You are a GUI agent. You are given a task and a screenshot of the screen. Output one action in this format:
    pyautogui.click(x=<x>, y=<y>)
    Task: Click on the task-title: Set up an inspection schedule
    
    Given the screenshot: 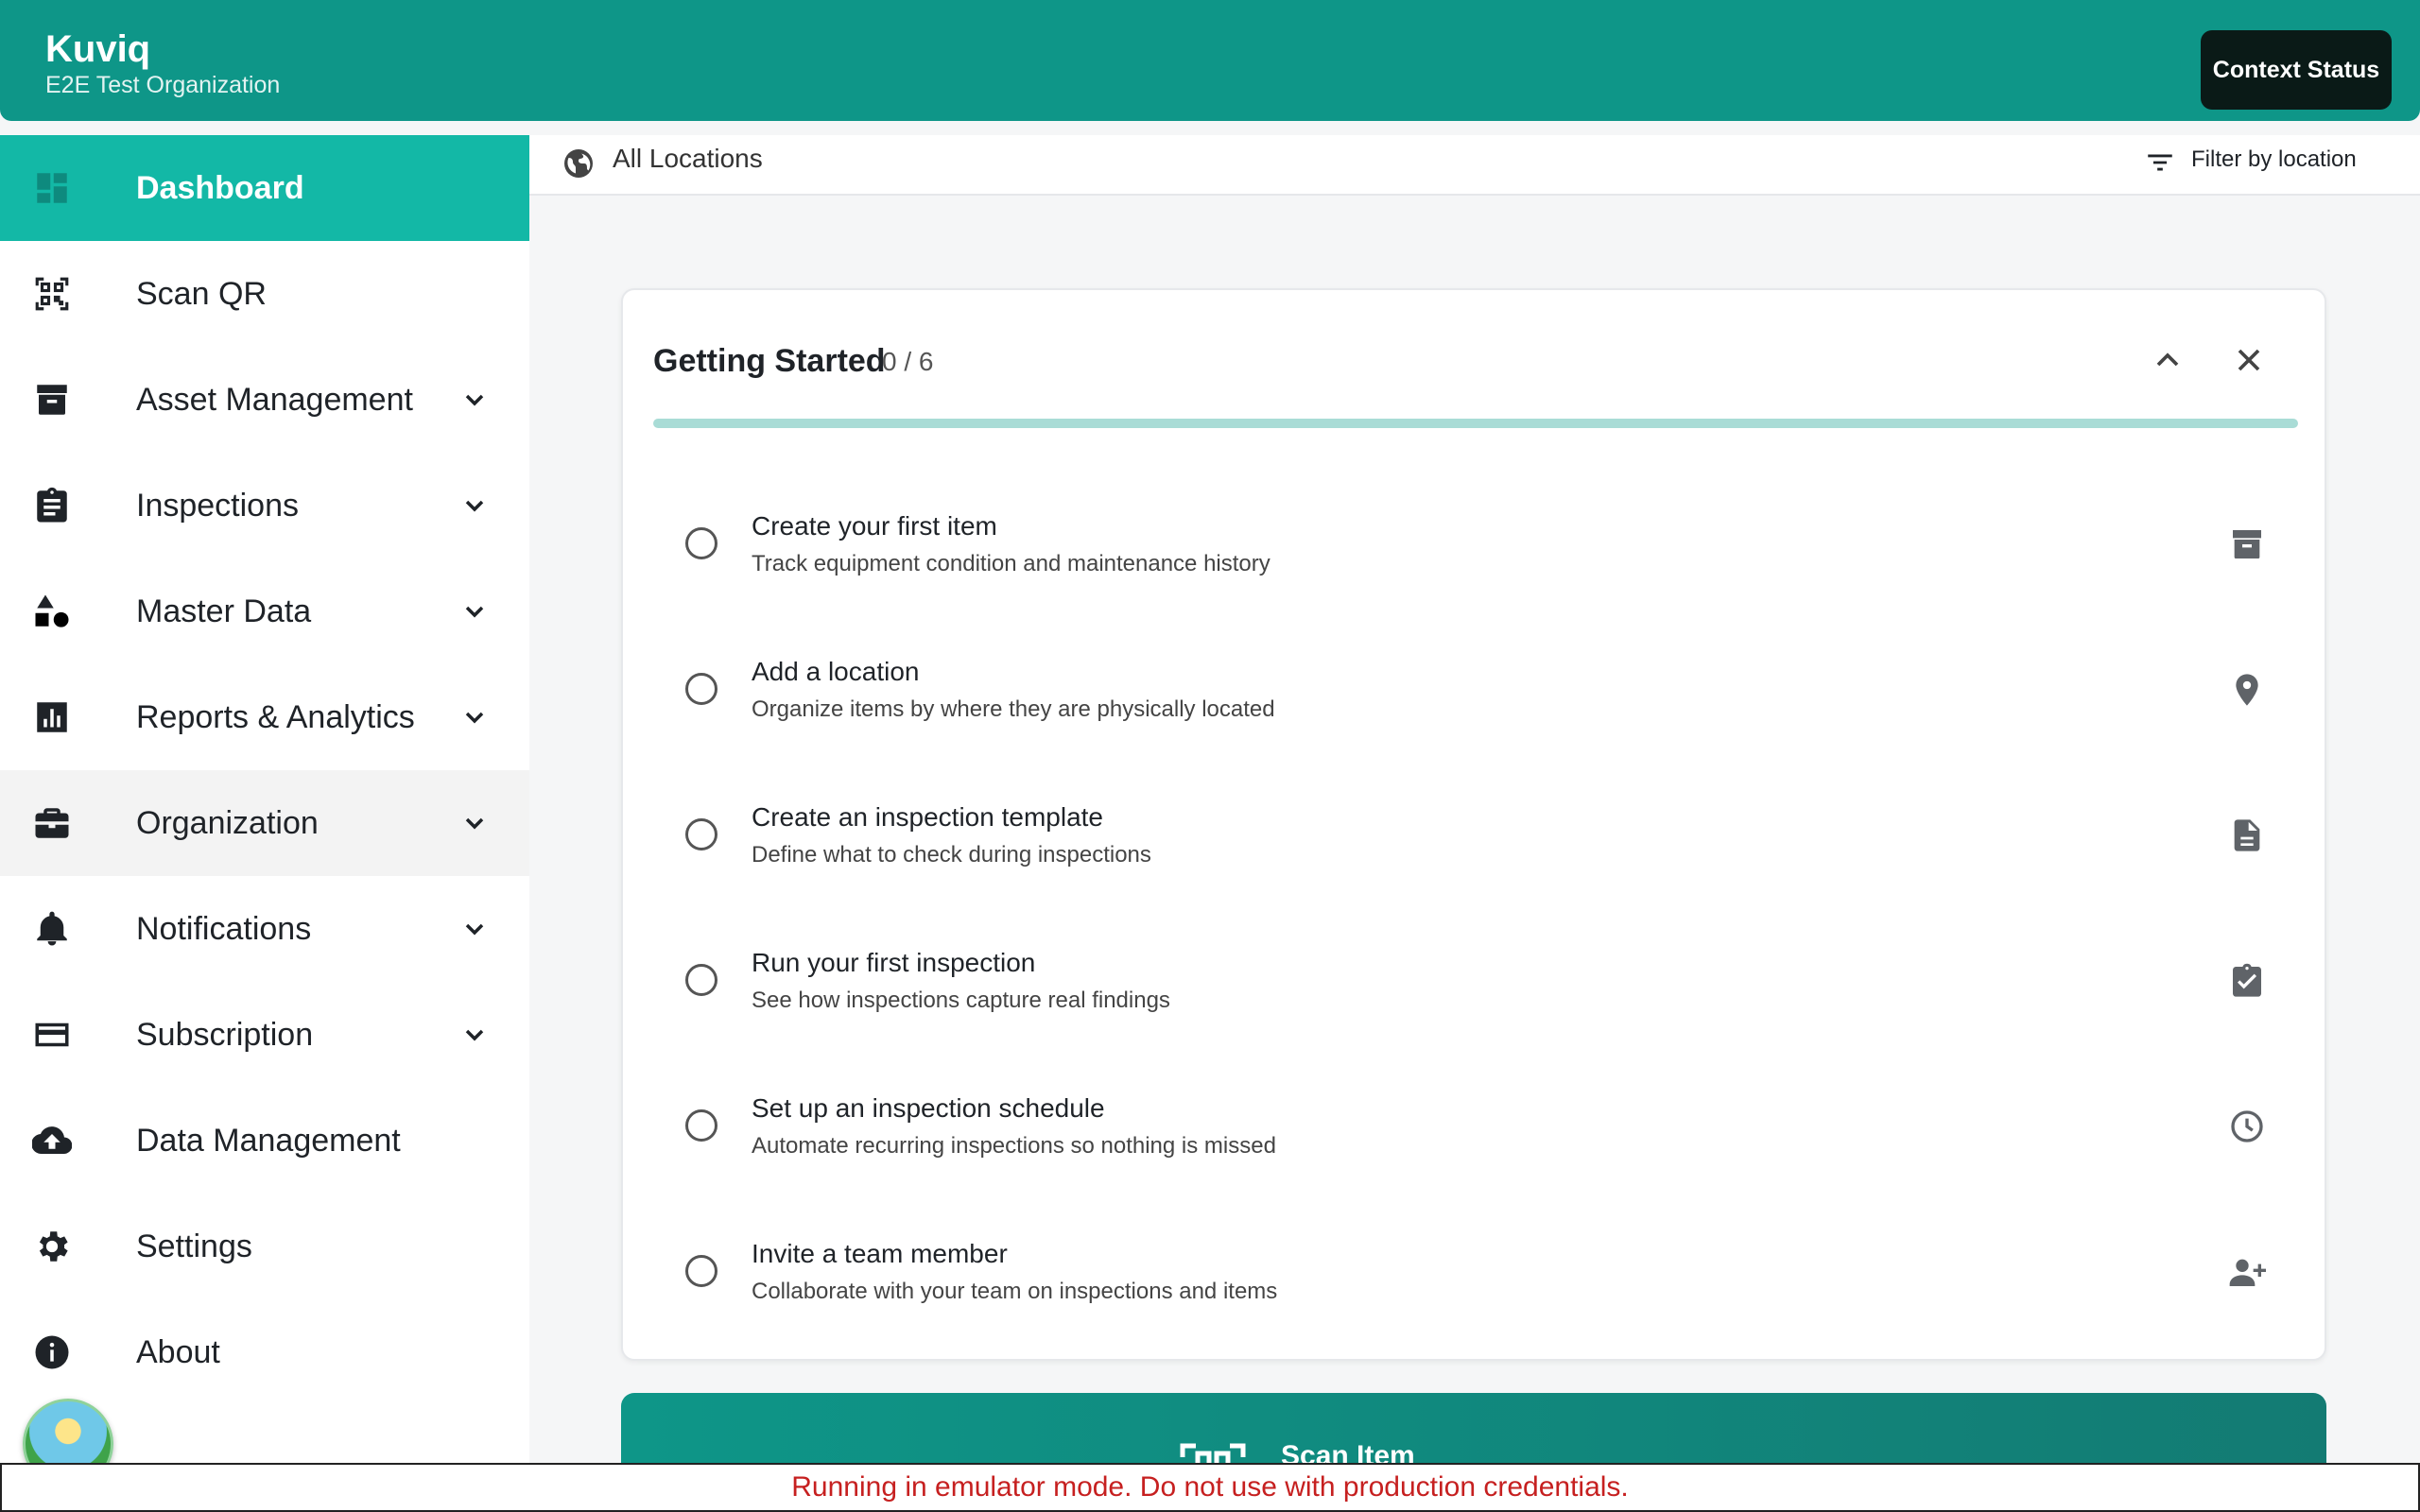 What is the action you would take?
    pyautogui.click(x=928, y=1108)
    